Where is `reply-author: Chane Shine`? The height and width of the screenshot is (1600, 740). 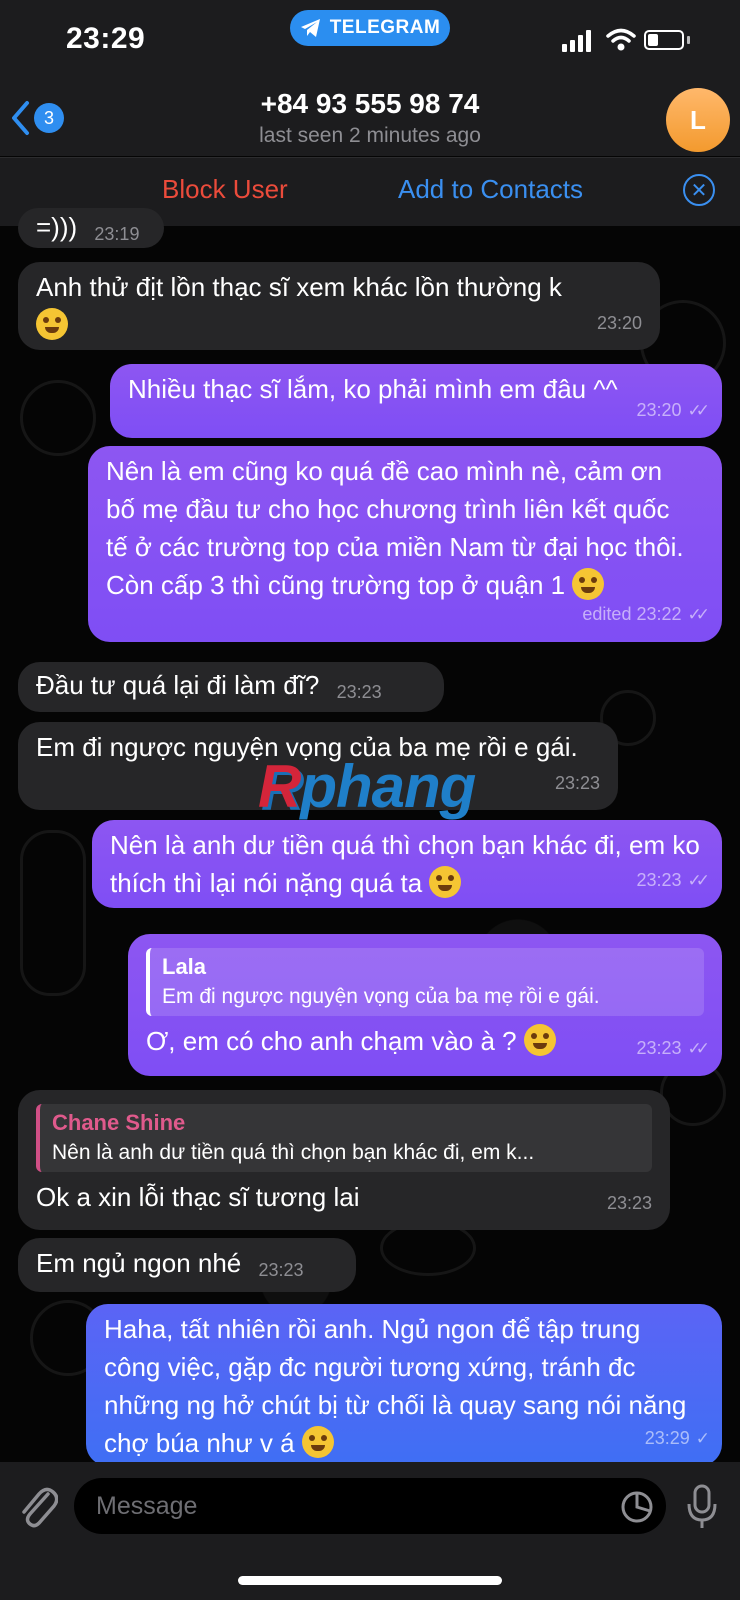 reply-author: Chane Shine is located at coordinates (119, 1122).